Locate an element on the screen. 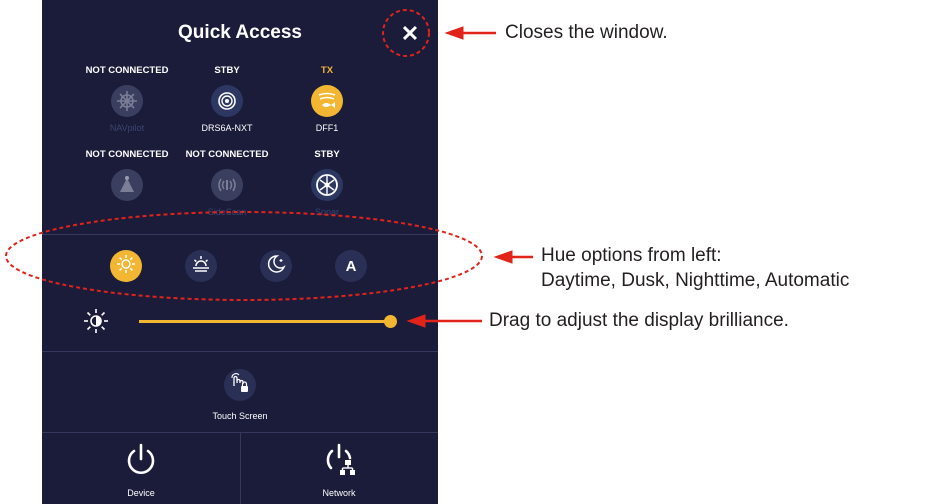  hue-arrowhead is located at coordinates (503, 257).